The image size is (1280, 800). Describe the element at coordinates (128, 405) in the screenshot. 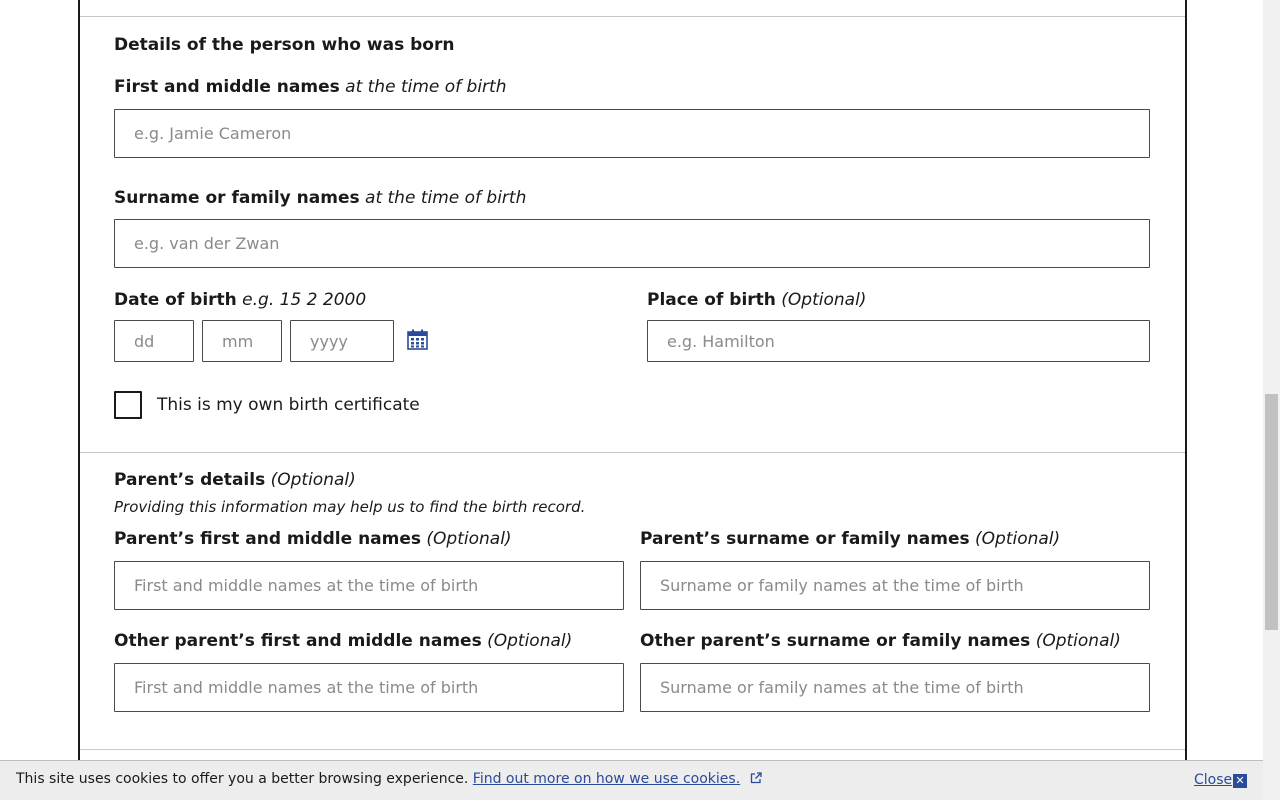

I see `own-certificate-checkbox` at that location.